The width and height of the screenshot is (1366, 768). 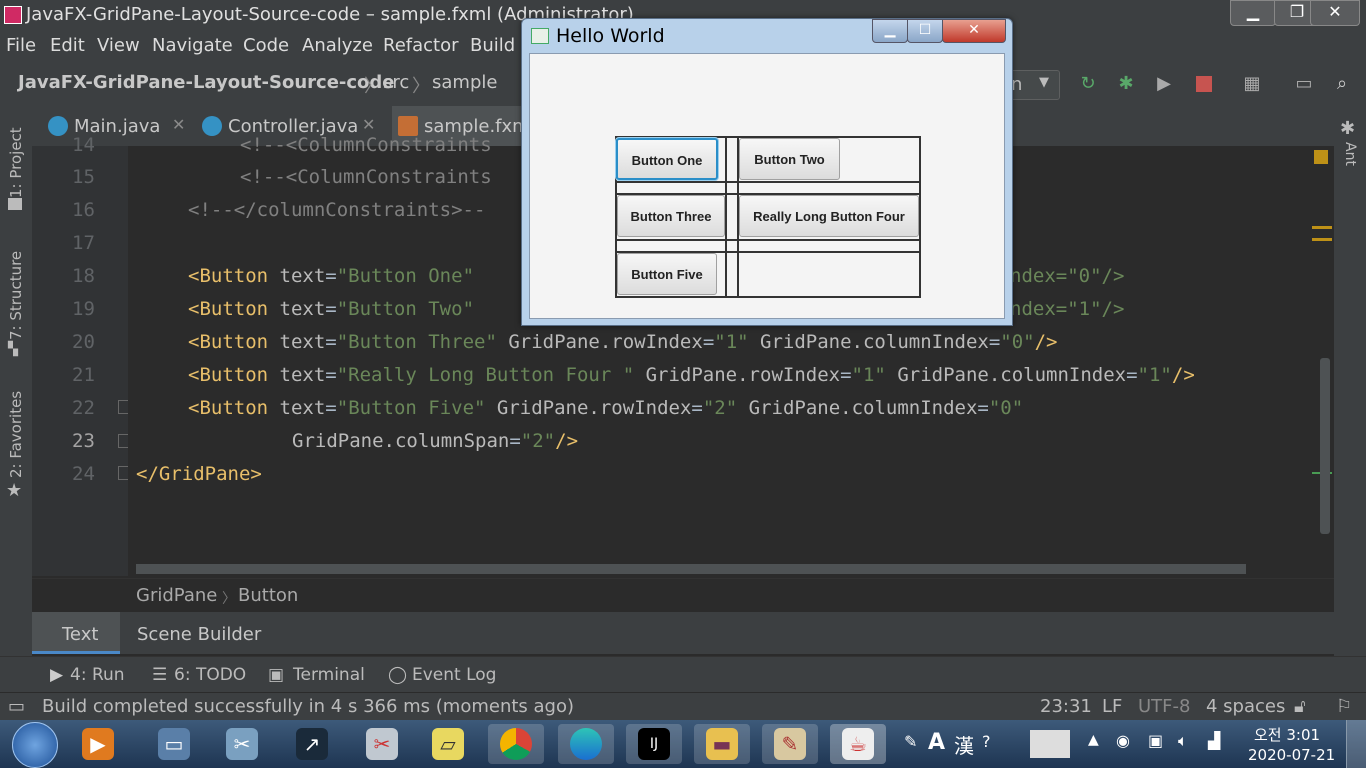 What do you see at coordinates (98, 744) in the screenshot?
I see `taskbar-media-player: ▶` at bounding box center [98, 744].